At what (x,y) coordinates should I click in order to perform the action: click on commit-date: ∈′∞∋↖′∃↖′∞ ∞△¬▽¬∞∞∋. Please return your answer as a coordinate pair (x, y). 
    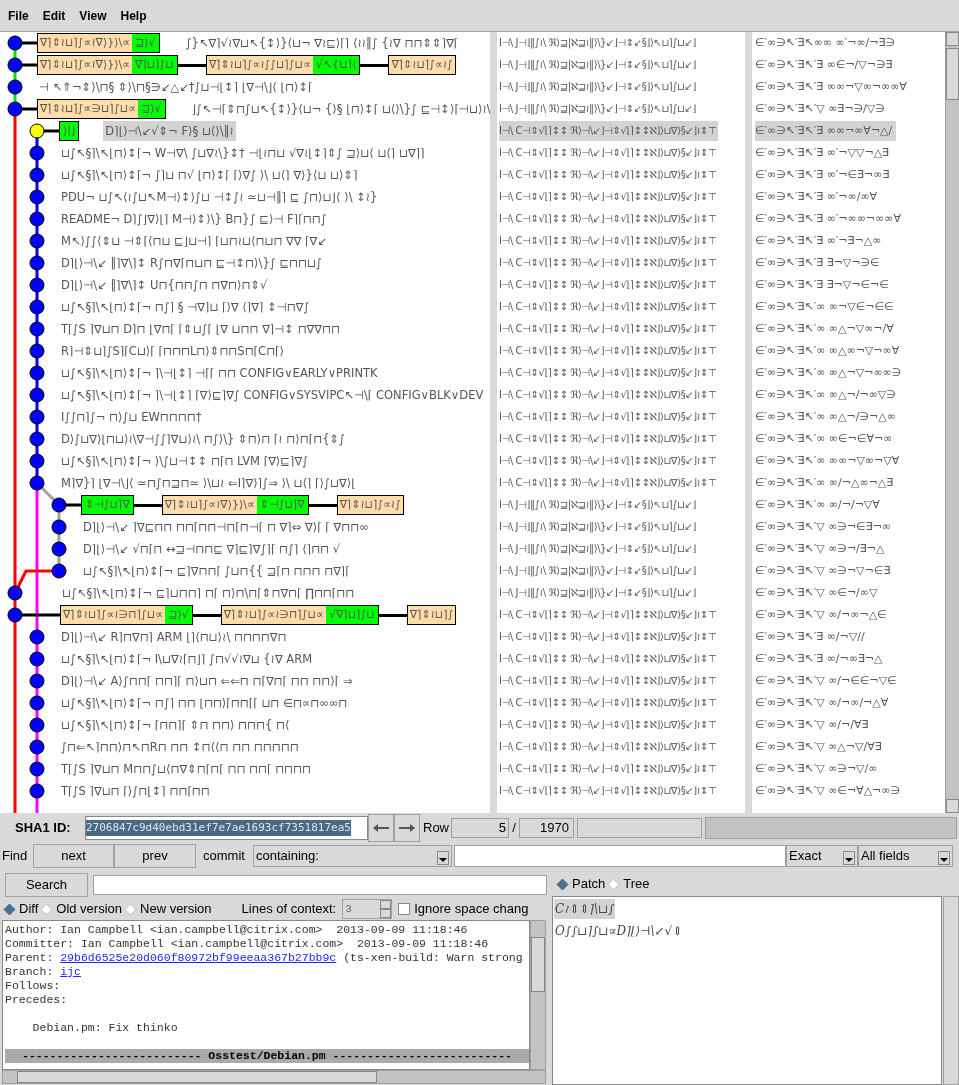
    Looking at the image, I should click on (830, 373).